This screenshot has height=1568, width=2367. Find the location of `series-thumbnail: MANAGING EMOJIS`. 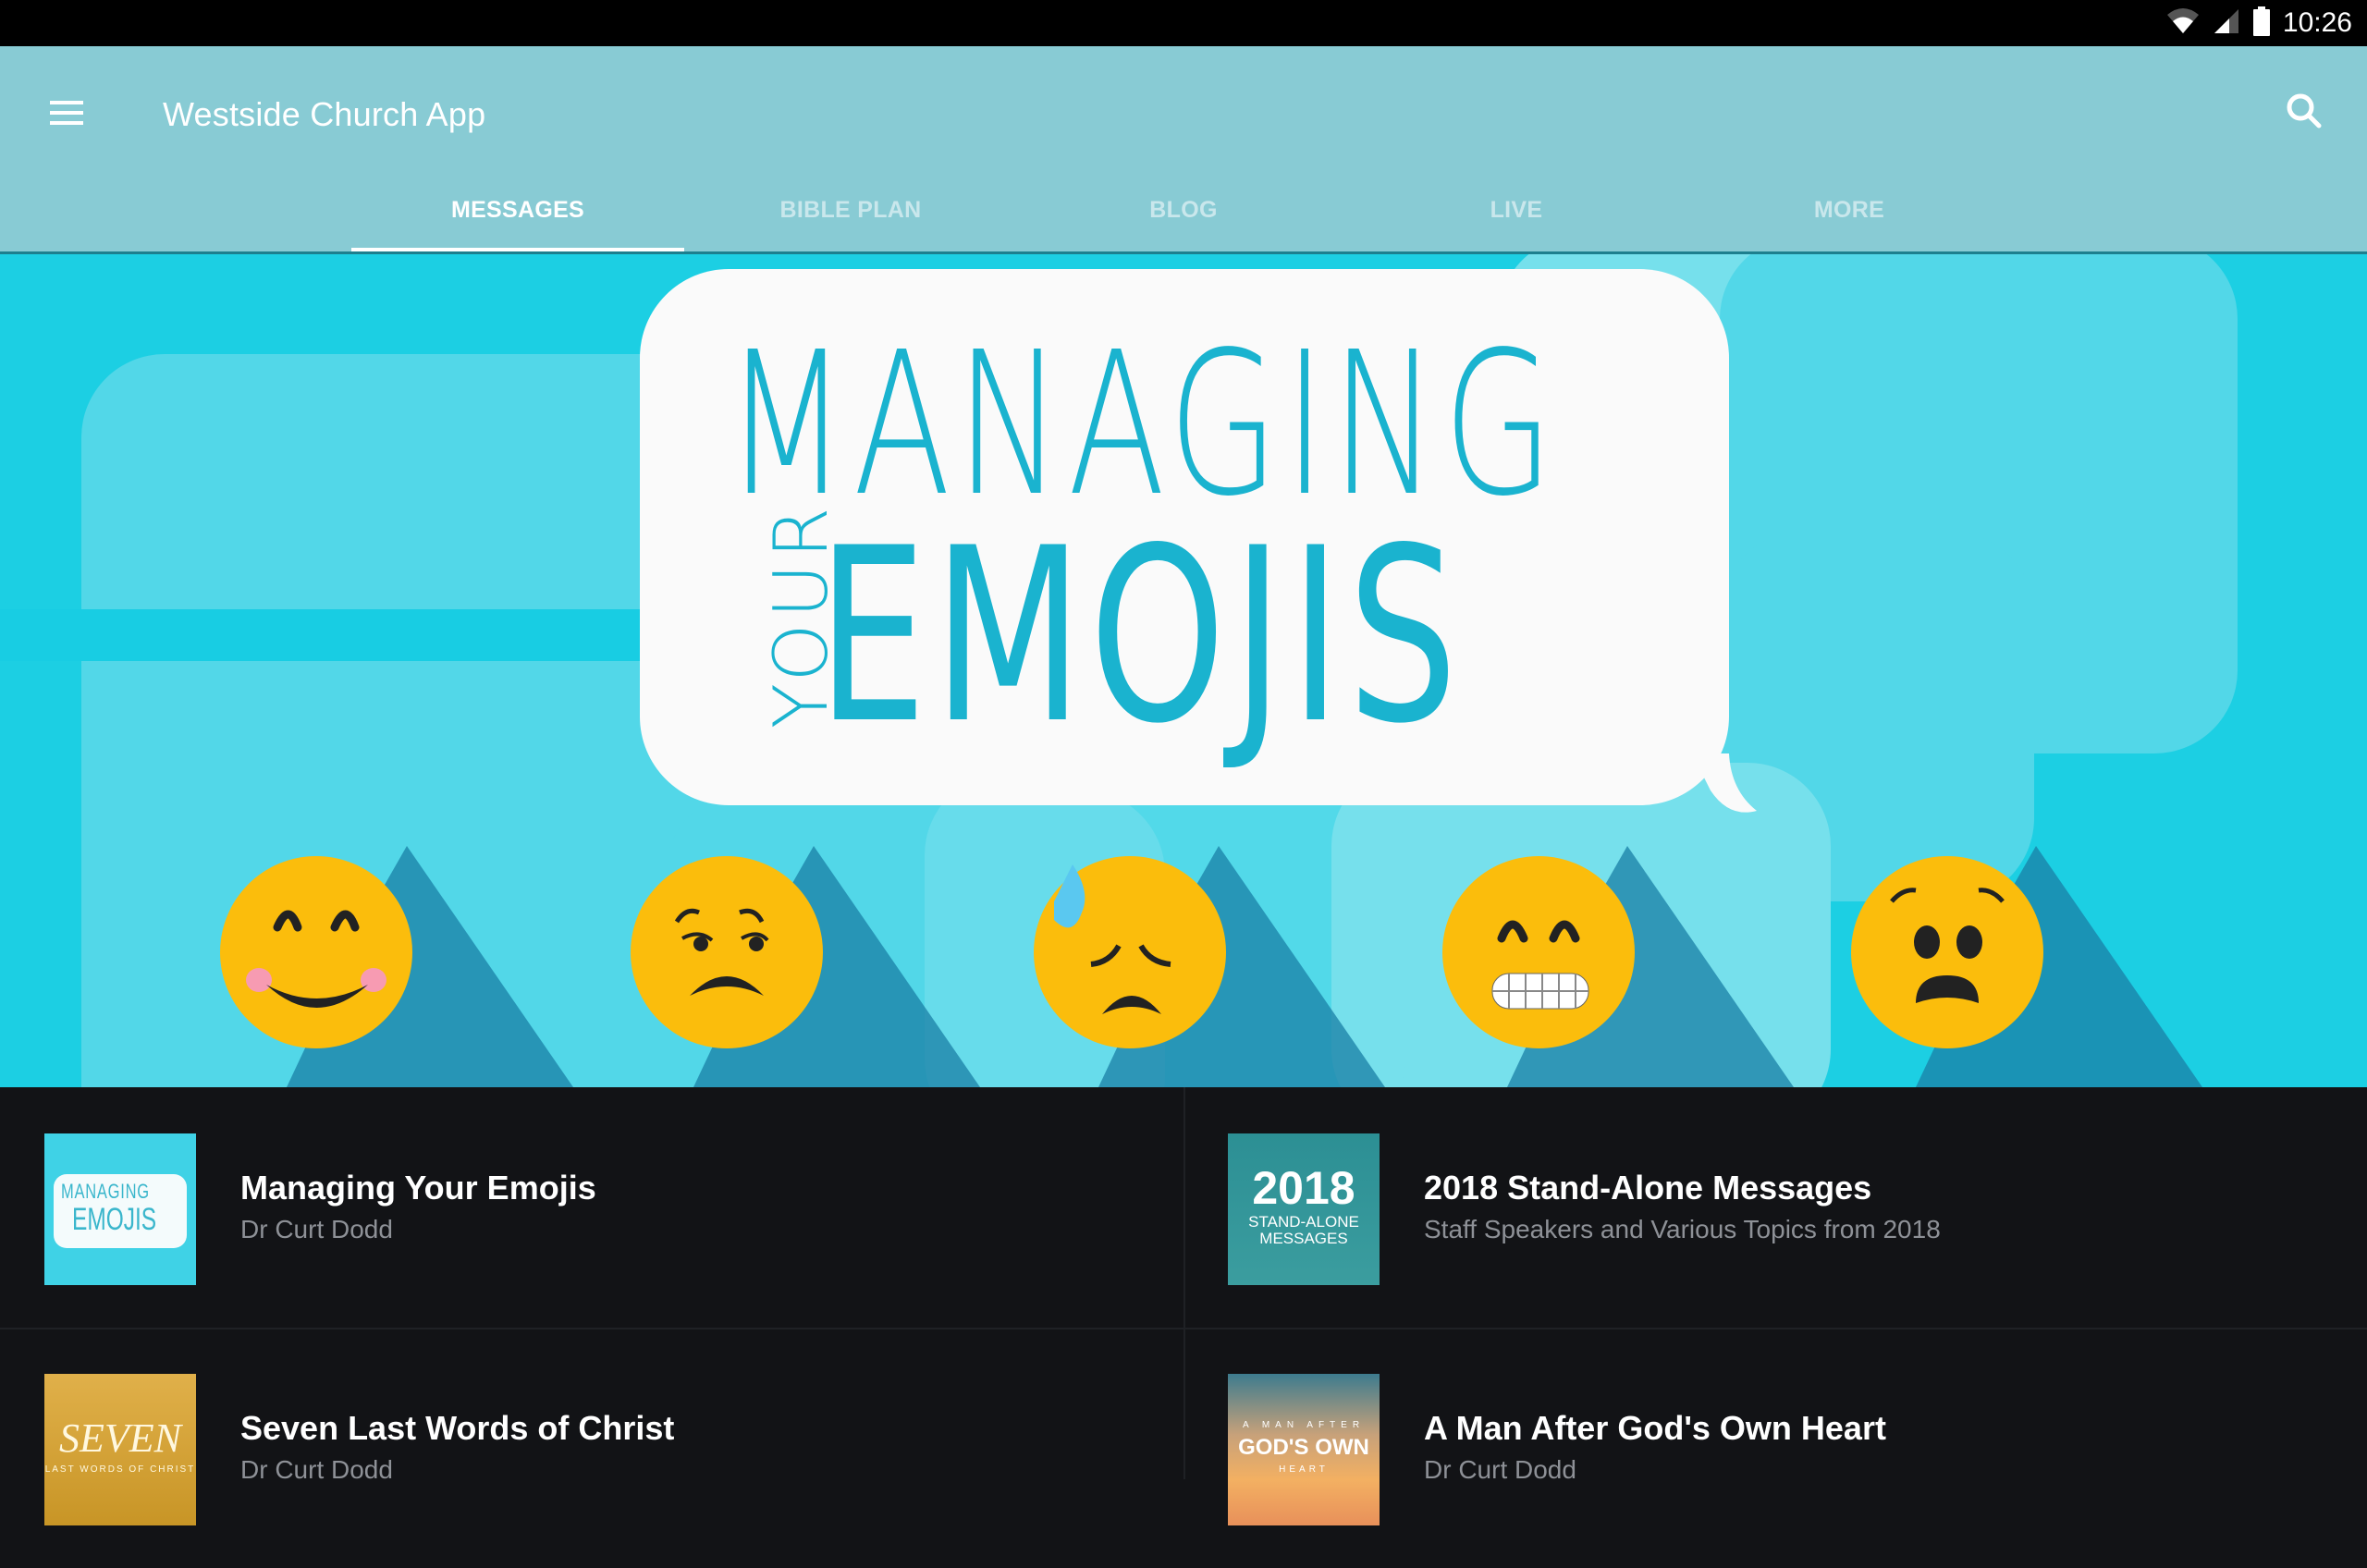

series-thumbnail: MANAGING EMOJIS is located at coordinates (120, 1209).